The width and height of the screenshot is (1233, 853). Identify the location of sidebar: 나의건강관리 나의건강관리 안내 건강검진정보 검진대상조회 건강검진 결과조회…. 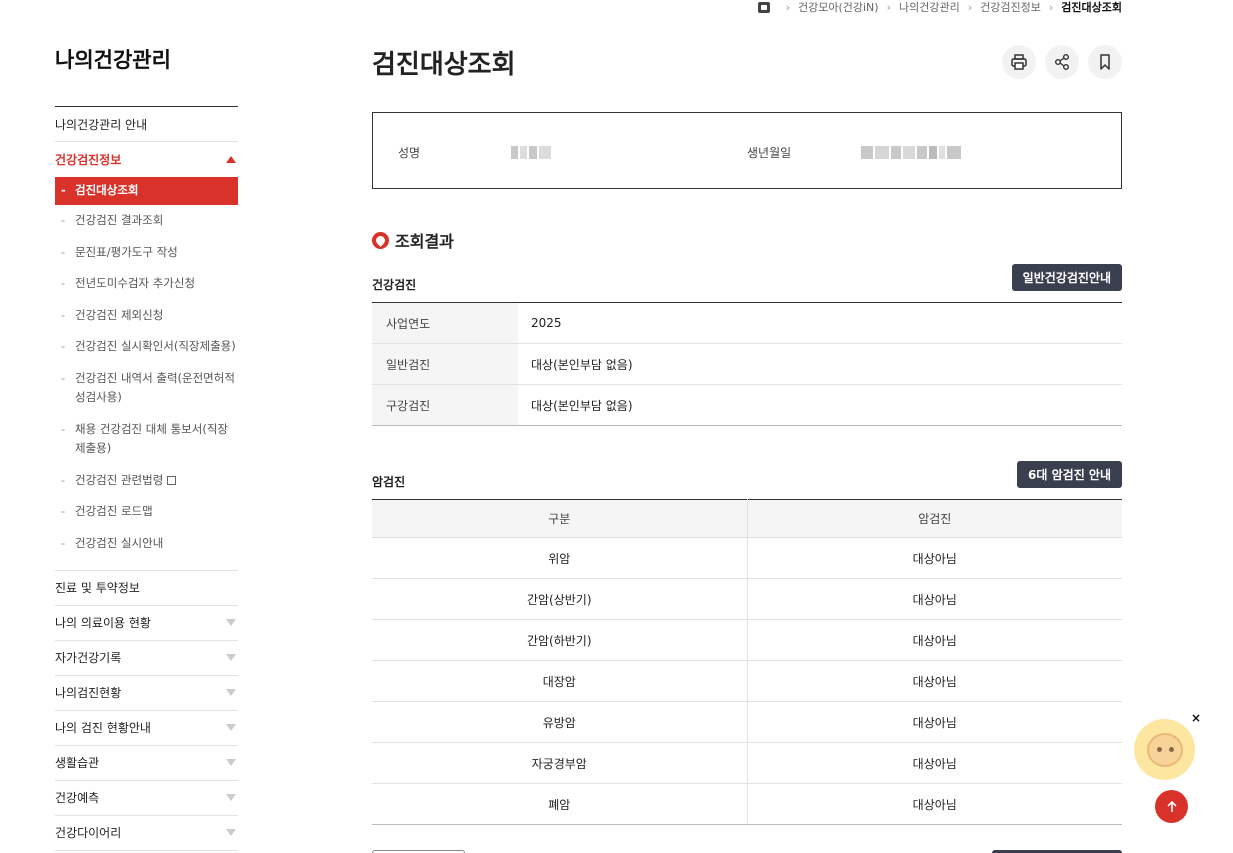
(146, 445).